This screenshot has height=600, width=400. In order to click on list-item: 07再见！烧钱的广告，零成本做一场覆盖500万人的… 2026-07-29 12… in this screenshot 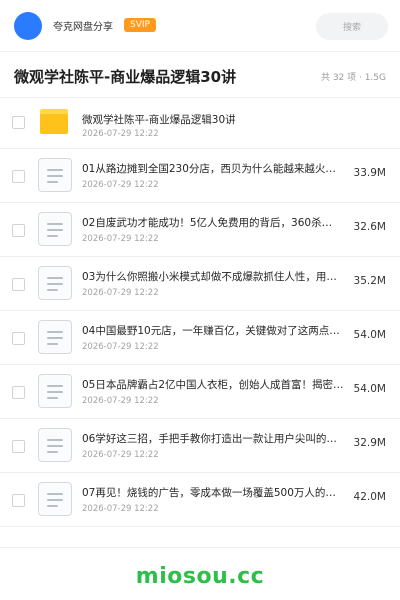, I will do `click(200, 500)`.